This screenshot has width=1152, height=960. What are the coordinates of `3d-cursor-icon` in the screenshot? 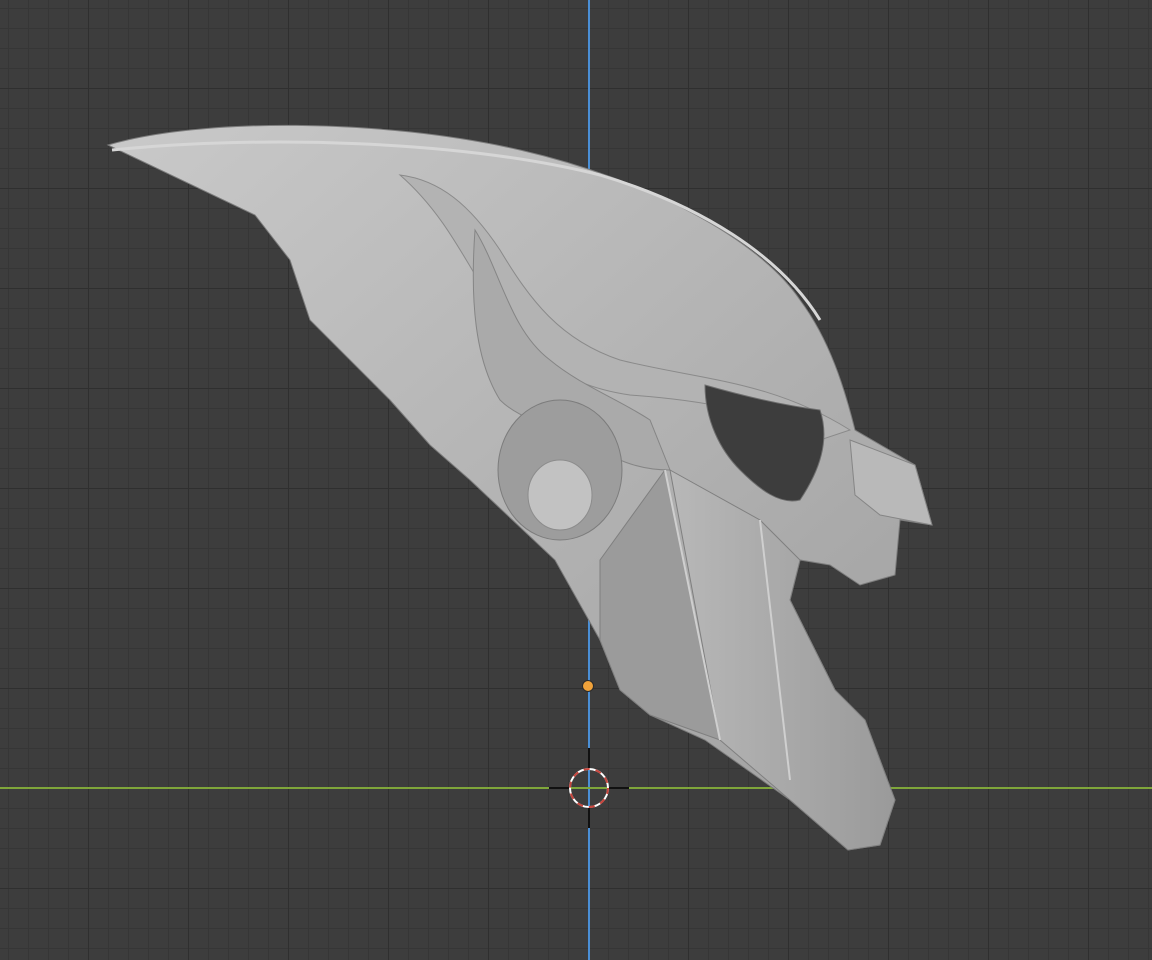 It's located at (589, 788).